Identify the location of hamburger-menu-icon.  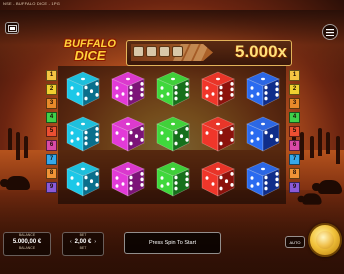
(330, 32).